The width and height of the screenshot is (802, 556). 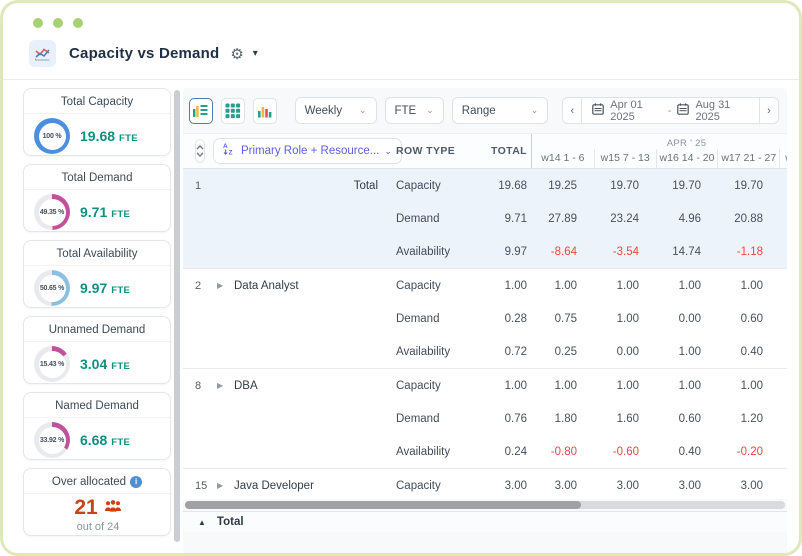 I want to click on grouping-dropdown: AZ Primary Role + Resource... ⌄, so click(x=307, y=151).